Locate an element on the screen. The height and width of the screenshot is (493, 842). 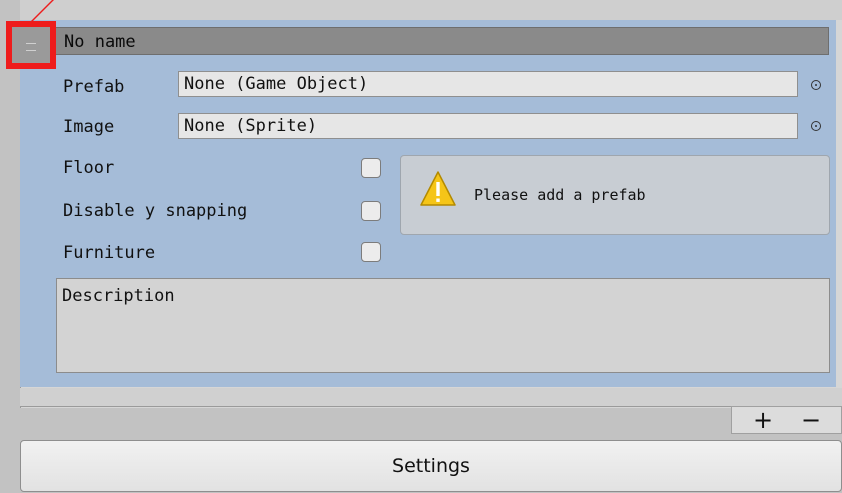
add-element-button: + is located at coordinates (763, 420).